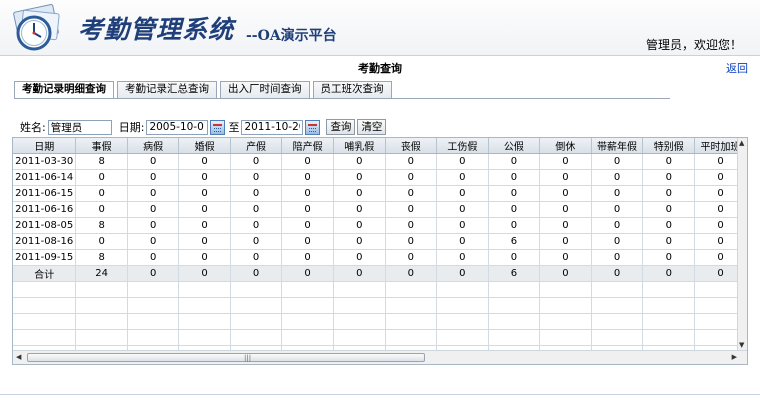  What do you see at coordinates (79, 127) in the screenshot?
I see `name-input` at bounding box center [79, 127].